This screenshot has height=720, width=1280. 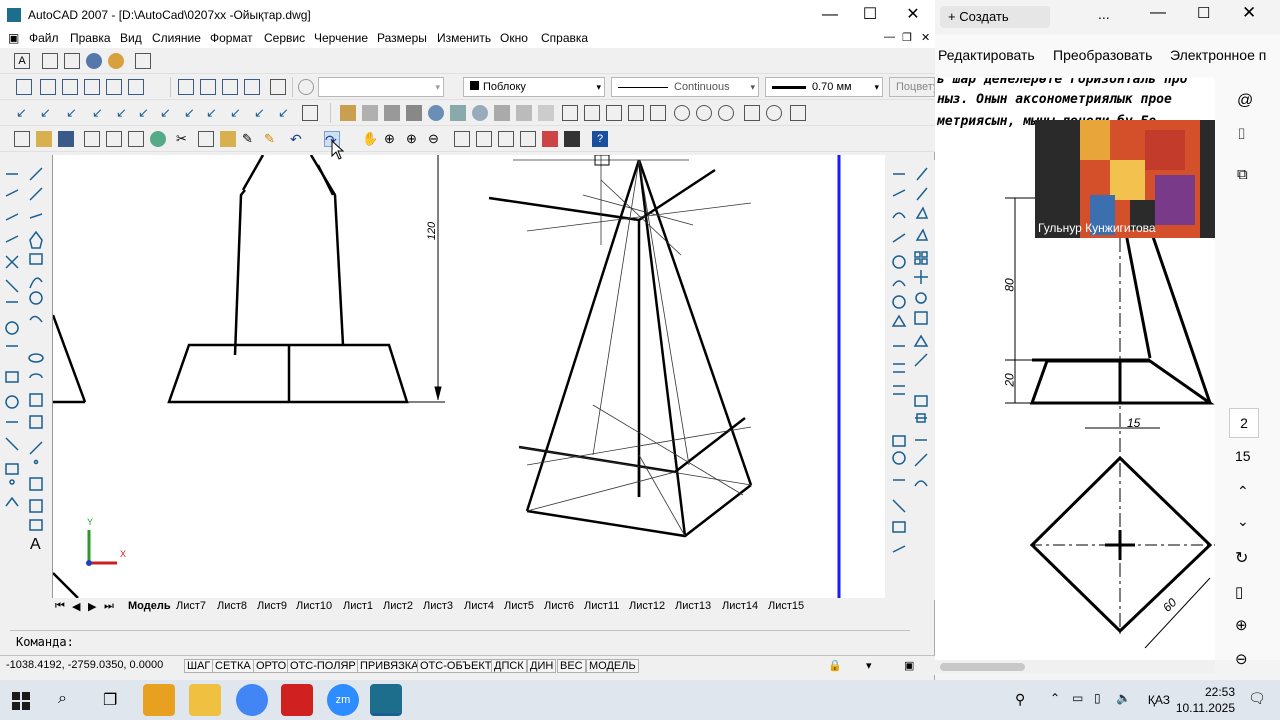 I want to click on plotstyle-dropdown: Поцвету, so click(x=912, y=87).